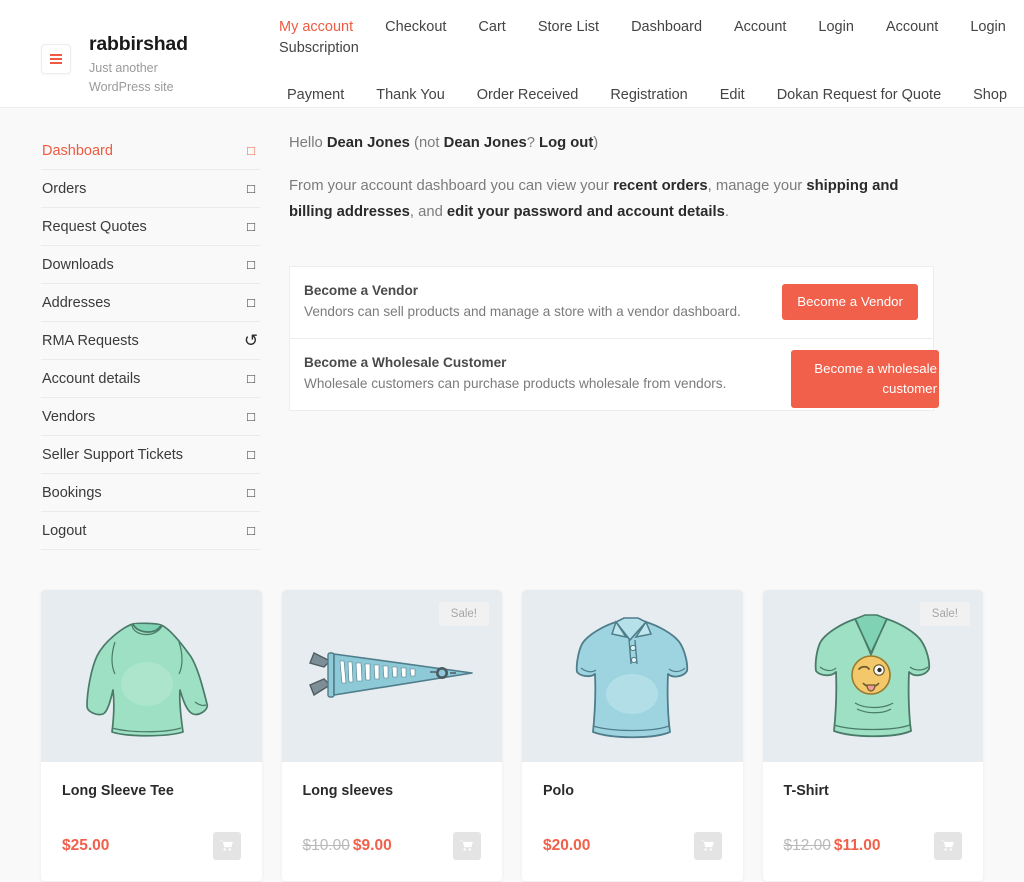 Image resolution: width=1024 pixels, height=882 pixels. What do you see at coordinates (347, 846) in the screenshot?
I see `product-price: $10.00 $9.00` at bounding box center [347, 846].